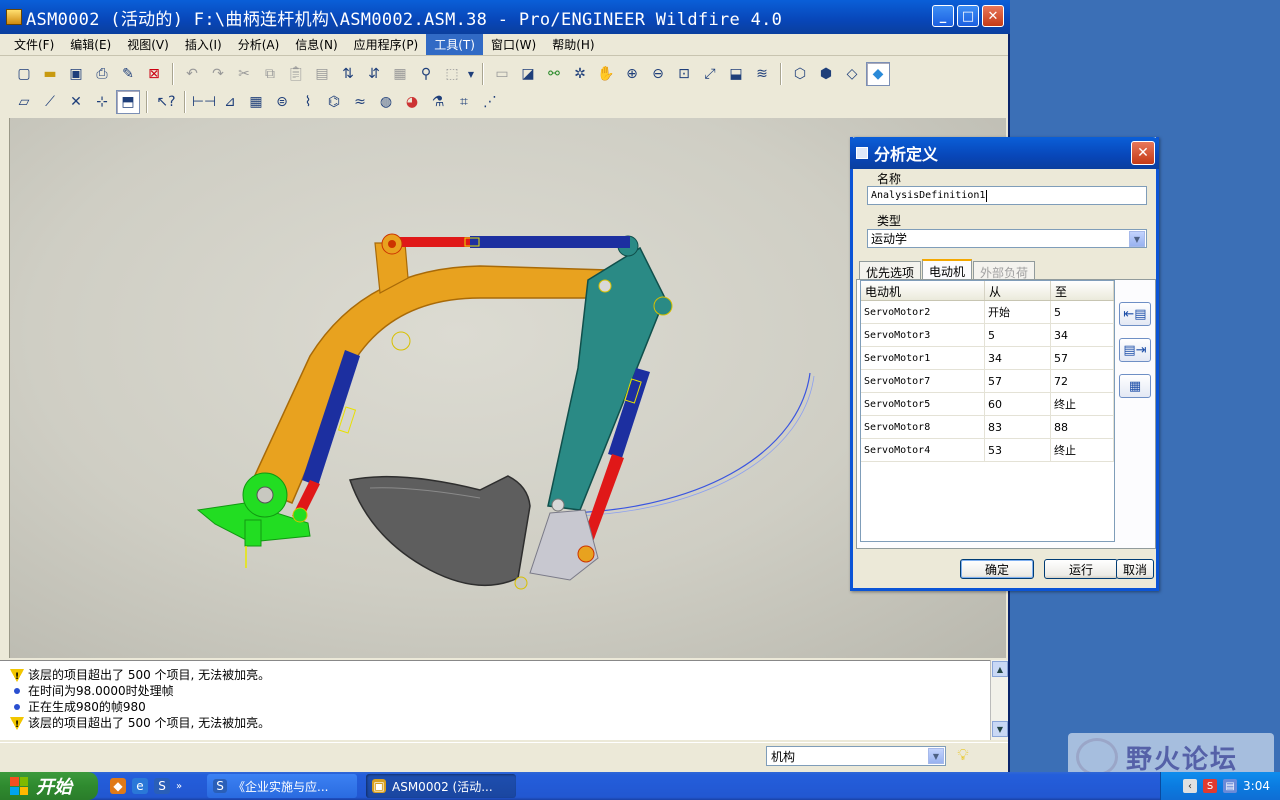 This screenshot has height=800, width=1280. I want to click on from-cell: 53, so click(1018, 450).